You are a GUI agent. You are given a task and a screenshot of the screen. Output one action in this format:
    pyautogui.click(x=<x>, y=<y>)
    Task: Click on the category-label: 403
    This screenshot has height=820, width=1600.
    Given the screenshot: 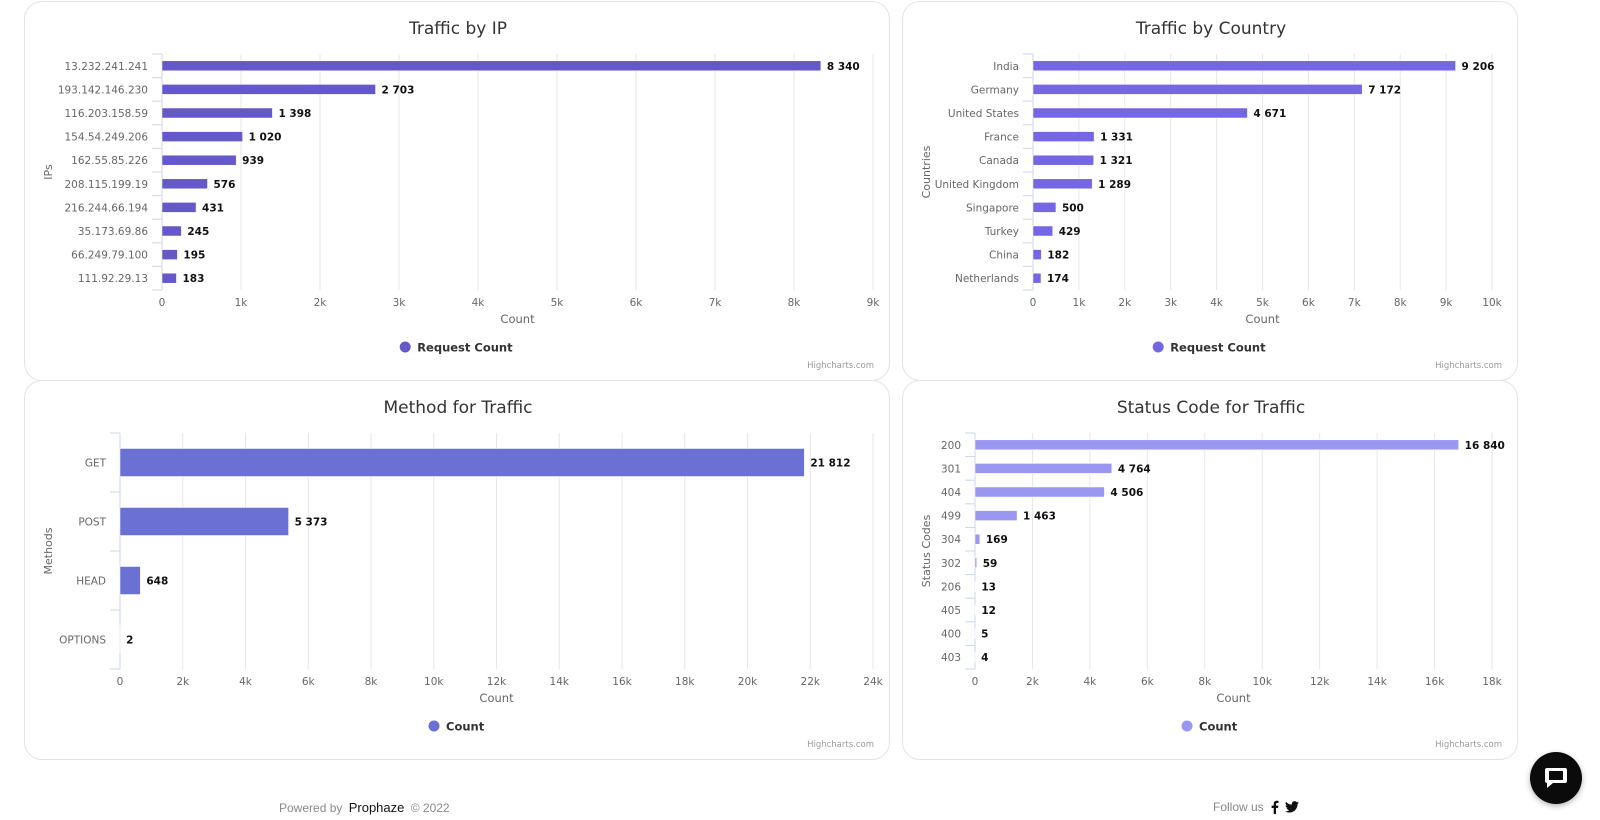 What is the action you would take?
    pyautogui.click(x=951, y=658)
    